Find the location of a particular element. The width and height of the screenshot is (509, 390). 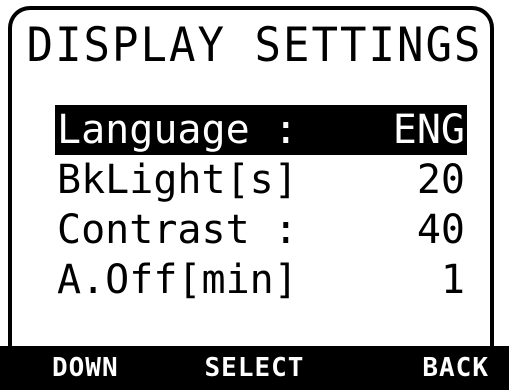

setting-value-backlight: 20 is located at coordinates (440, 180).